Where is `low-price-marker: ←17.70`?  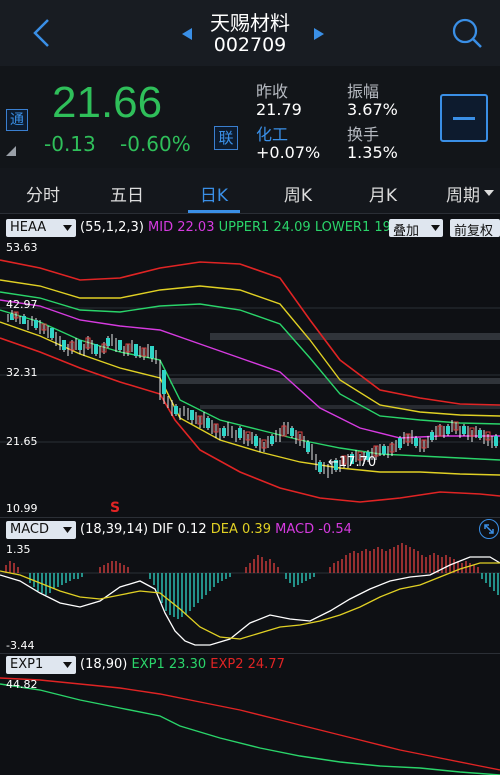 low-price-marker: ←17.70 is located at coordinates (352, 462).